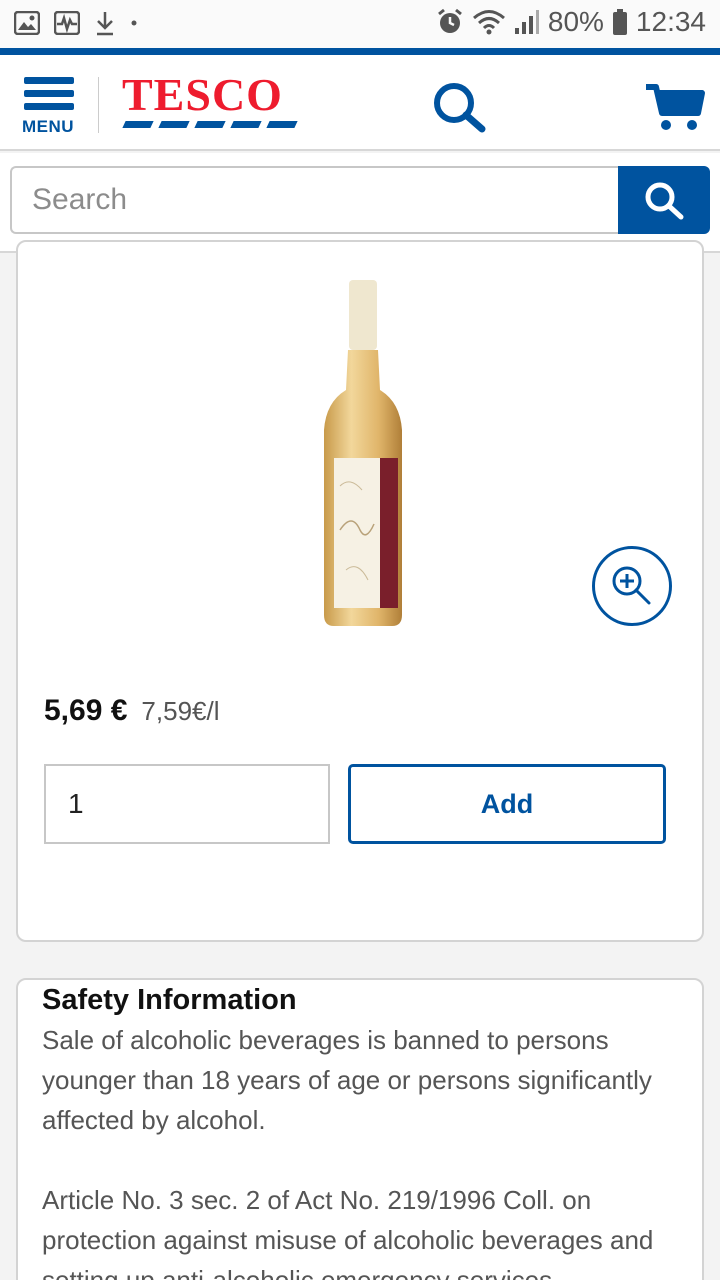  I want to click on status-right: 80% 12:34, so click(571, 22).